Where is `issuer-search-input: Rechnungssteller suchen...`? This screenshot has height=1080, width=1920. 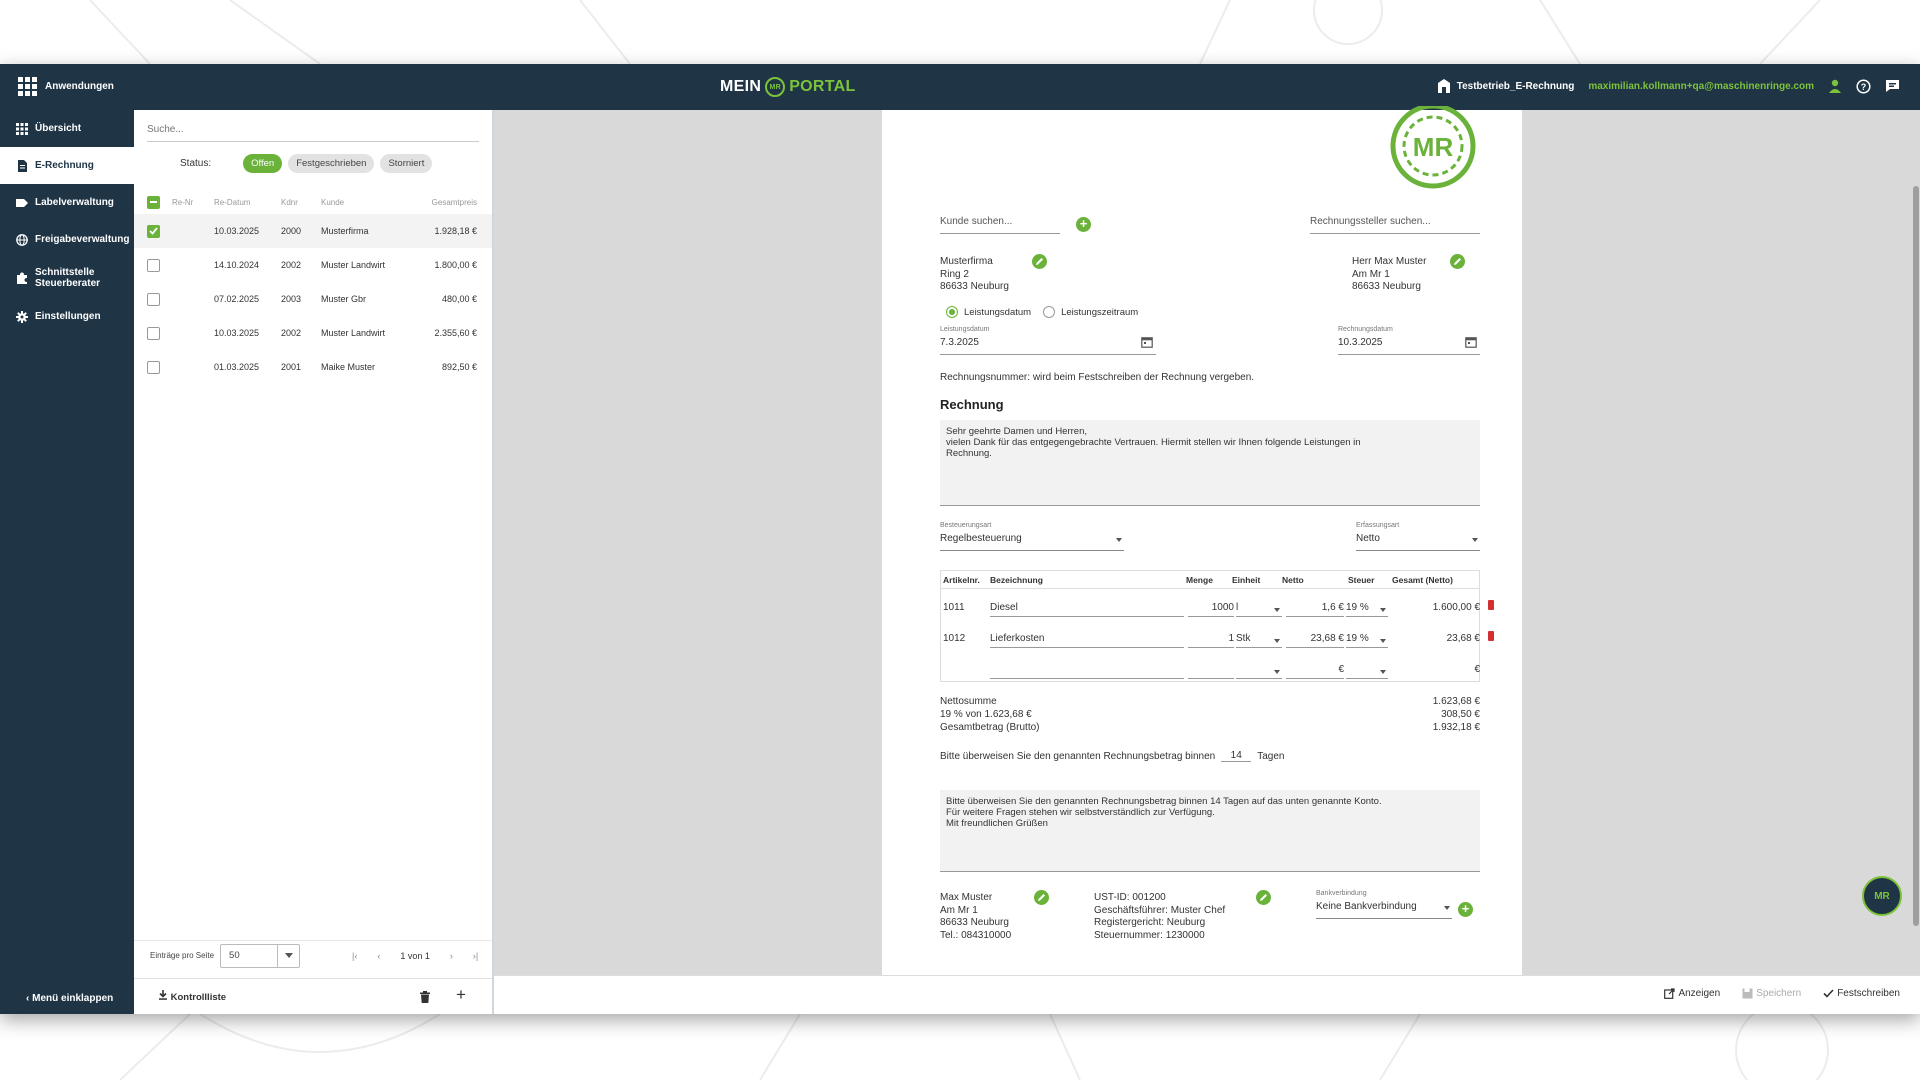 issuer-search-input: Rechnungssteller suchen... is located at coordinates (1395, 225).